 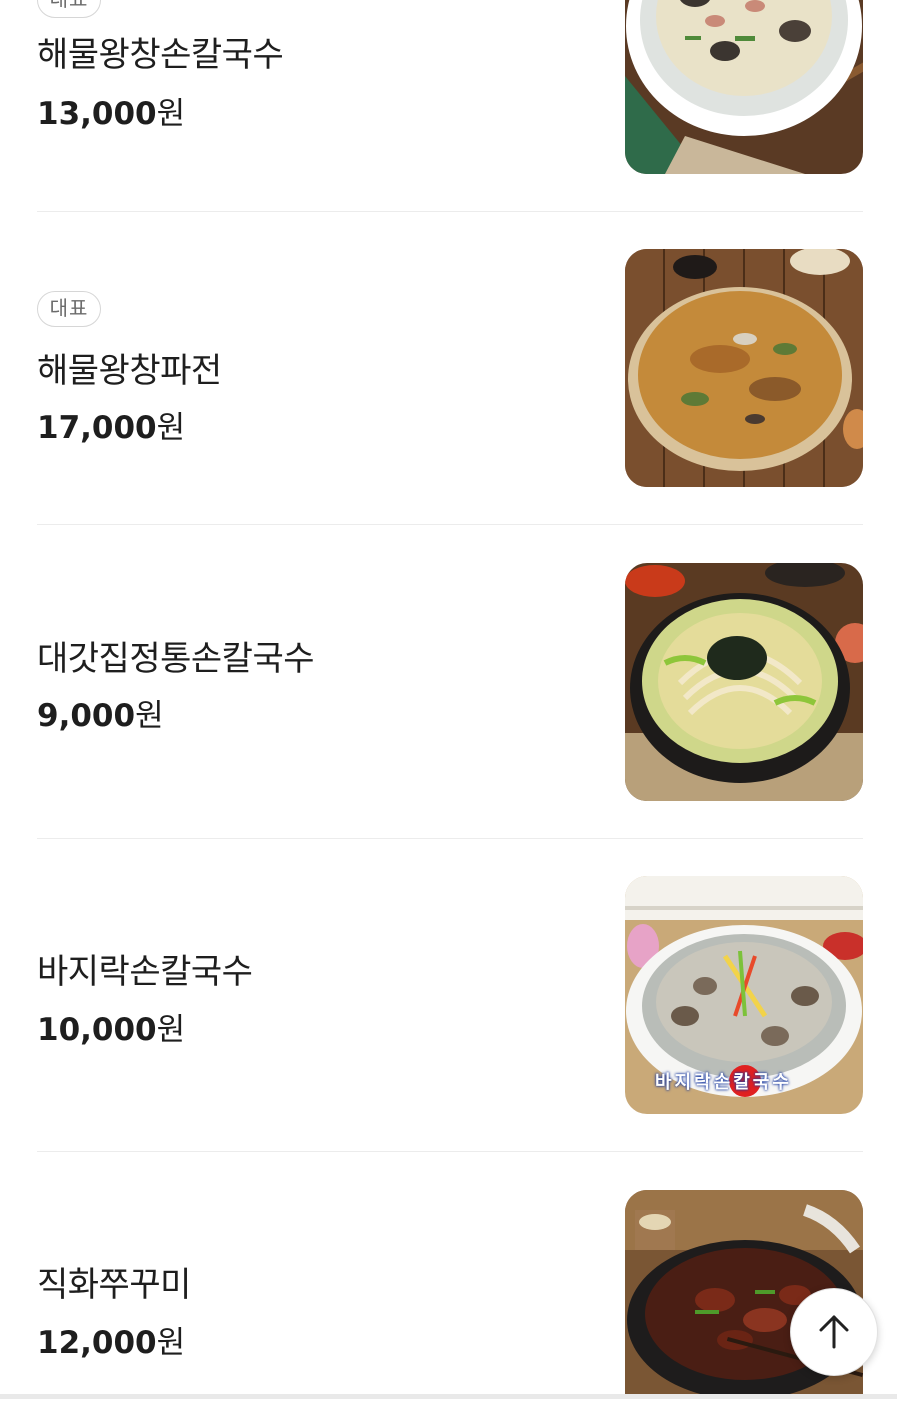 I want to click on price-value: 12,000, so click(x=97, y=1343).